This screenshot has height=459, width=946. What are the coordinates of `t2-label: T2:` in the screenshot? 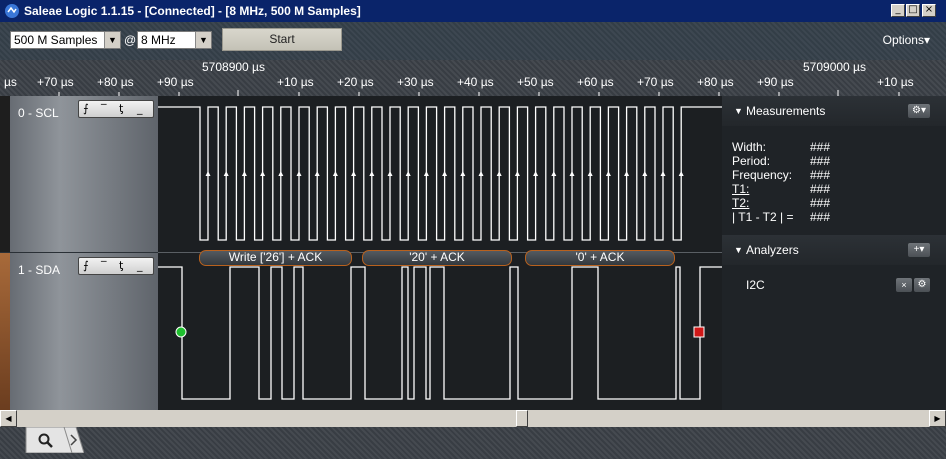 It's located at (740, 203).